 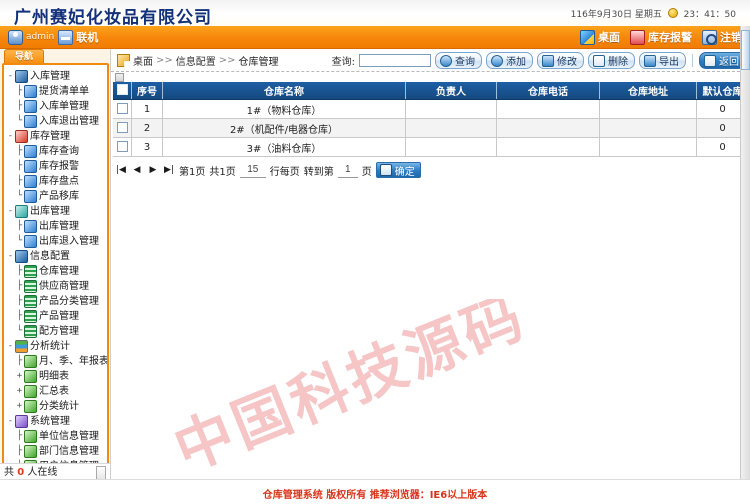 I want to click on logout-button: 注销, so click(x=722, y=37).